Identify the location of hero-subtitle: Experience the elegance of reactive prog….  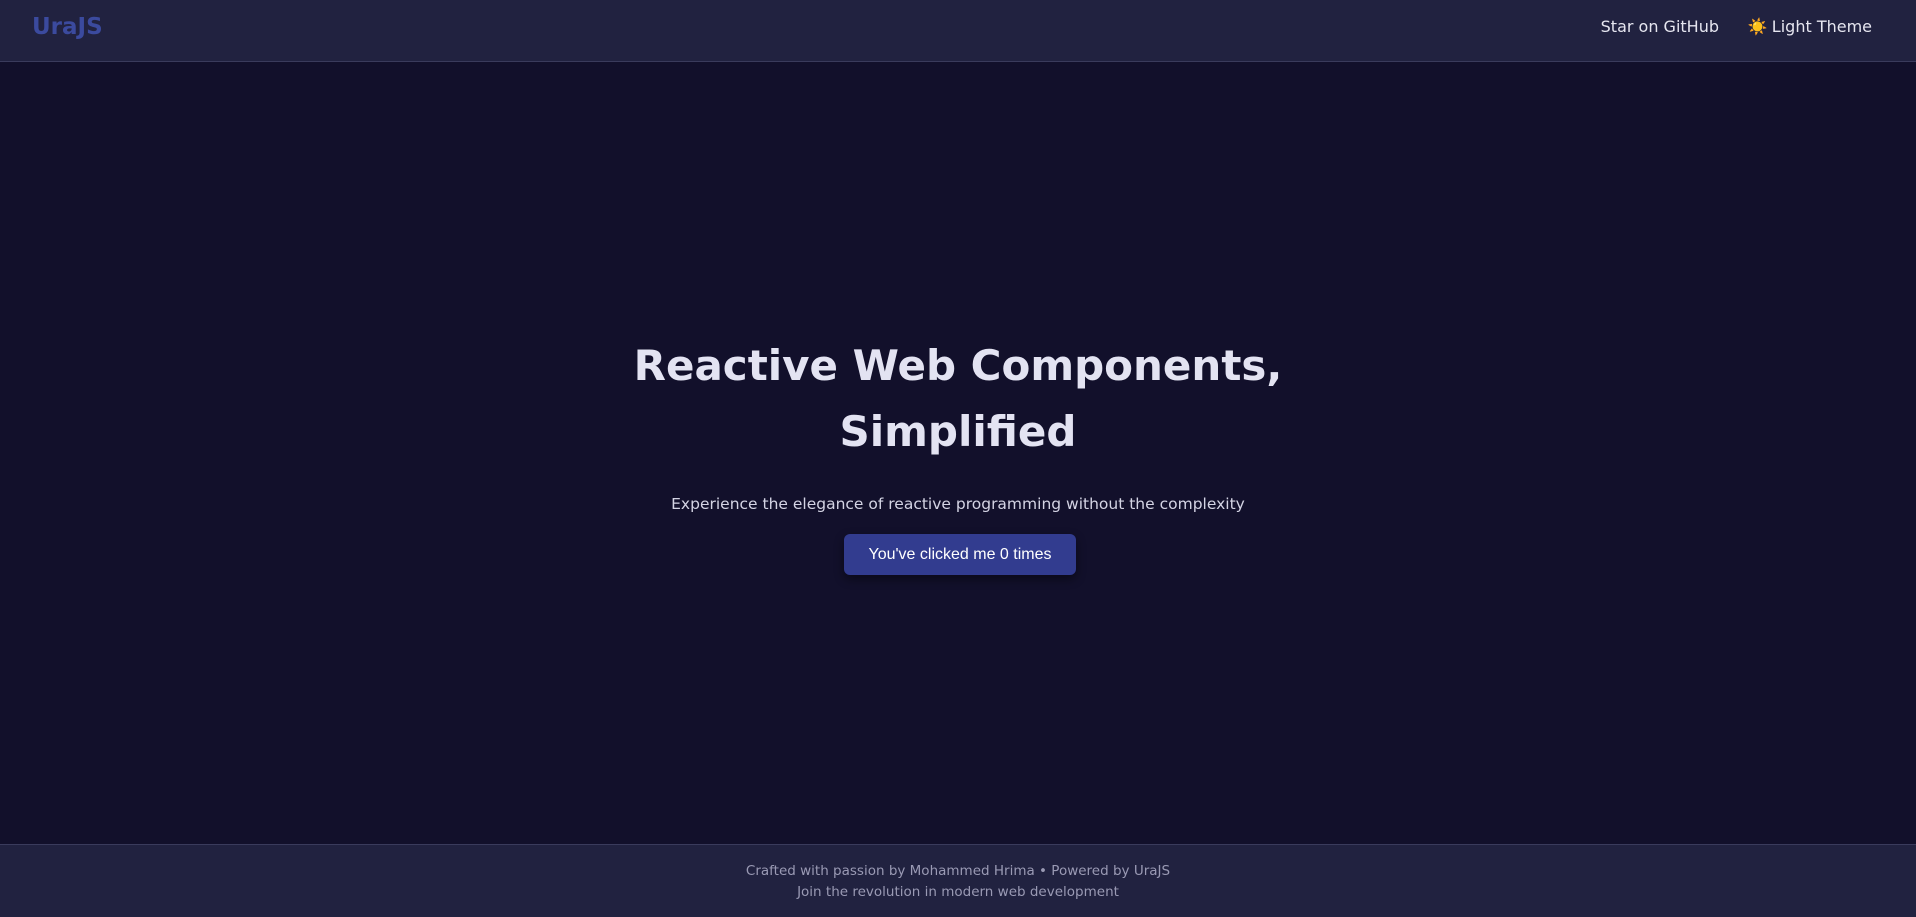
(958, 504).